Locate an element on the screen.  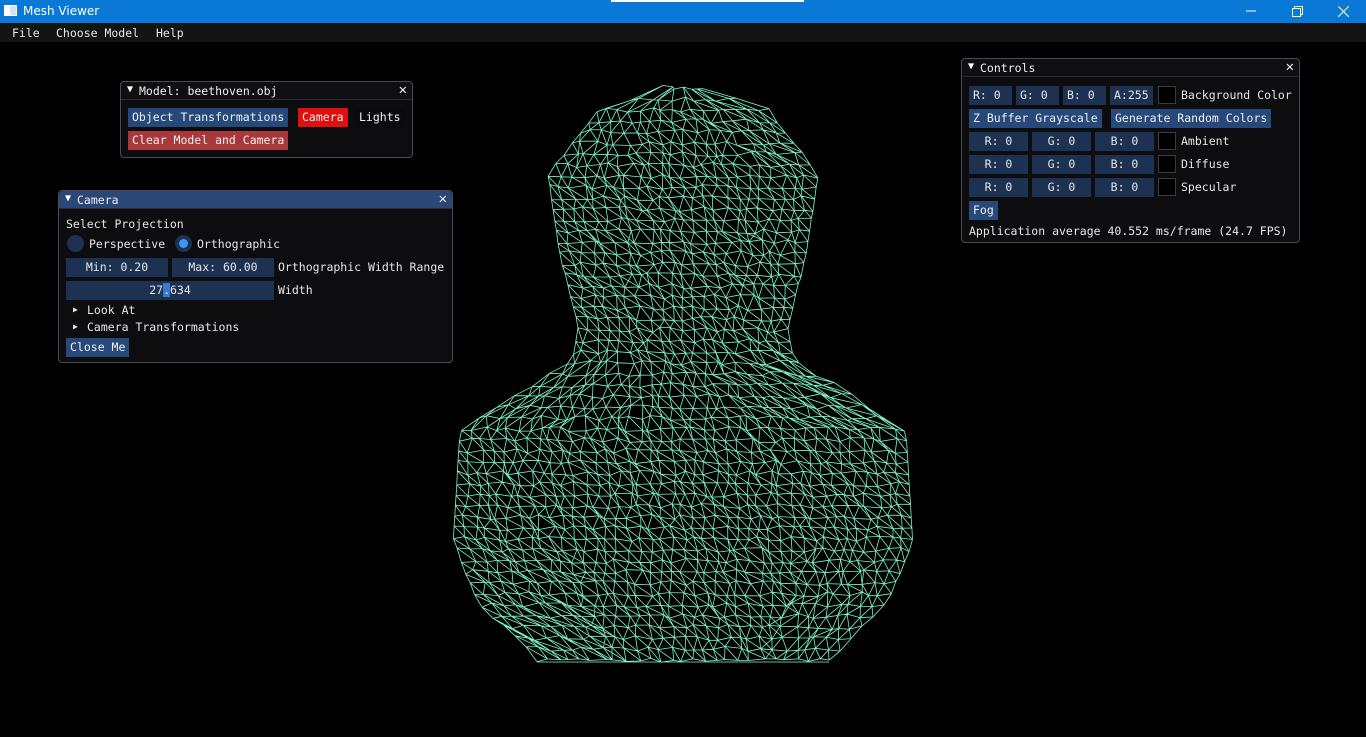
controls-window-title: Controls is located at coordinates (1008, 68).